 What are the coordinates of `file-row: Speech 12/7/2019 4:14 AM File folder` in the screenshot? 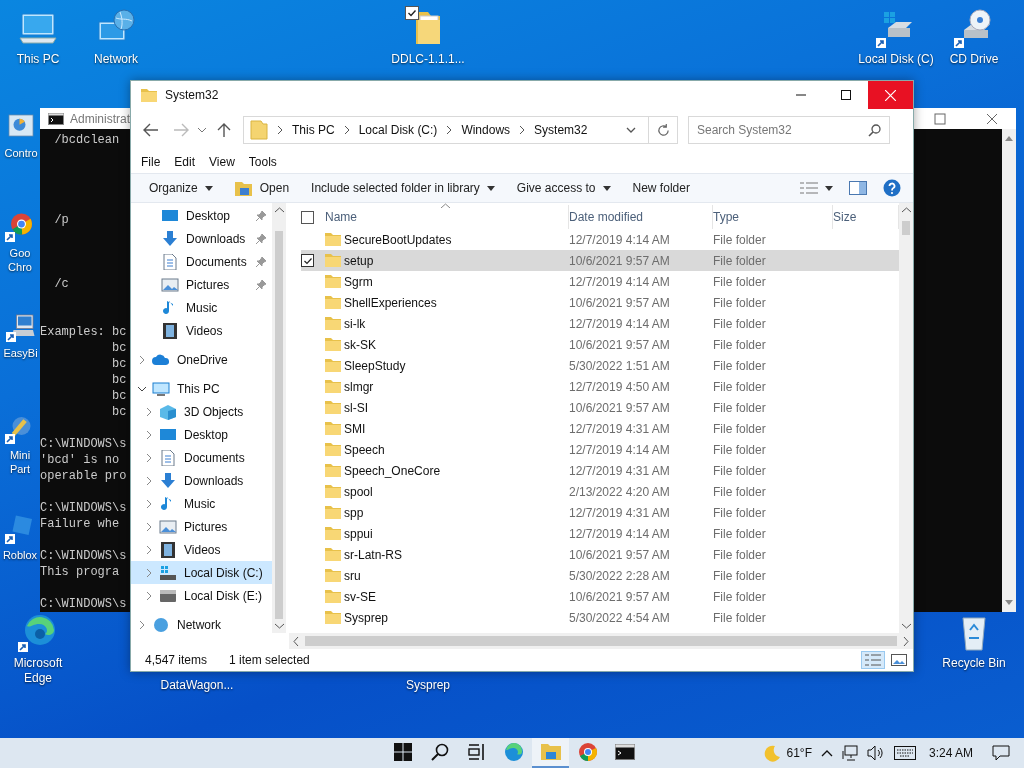 It's located at (600, 449).